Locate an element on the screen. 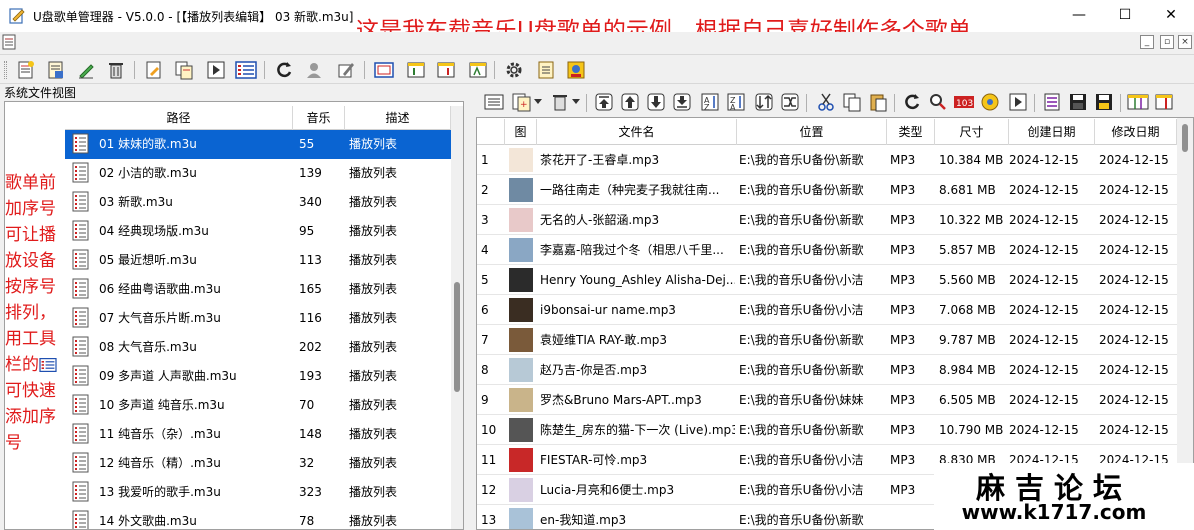 Image resolution: width=1194 pixels, height=530 pixels. mdi-restore-button: ▫ is located at coordinates (1167, 42).